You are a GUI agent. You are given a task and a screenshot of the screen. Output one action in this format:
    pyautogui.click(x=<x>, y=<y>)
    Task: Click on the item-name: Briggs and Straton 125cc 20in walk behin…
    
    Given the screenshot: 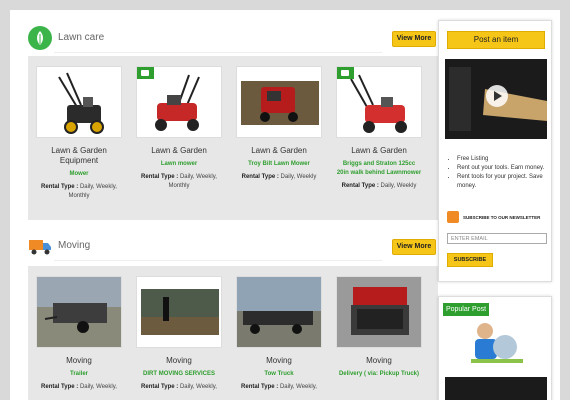 What is the action you would take?
    pyautogui.click(x=379, y=169)
    